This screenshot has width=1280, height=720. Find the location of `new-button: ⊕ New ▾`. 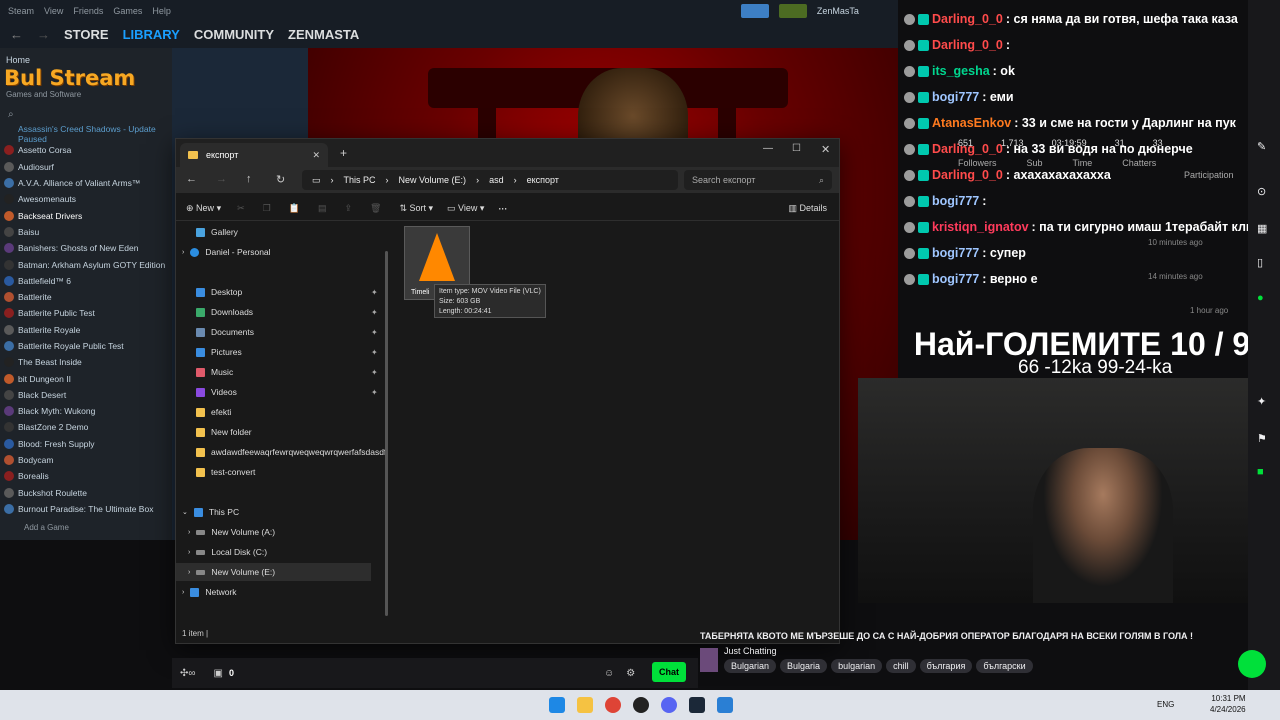

new-button: ⊕ New ▾ is located at coordinates (203, 208).